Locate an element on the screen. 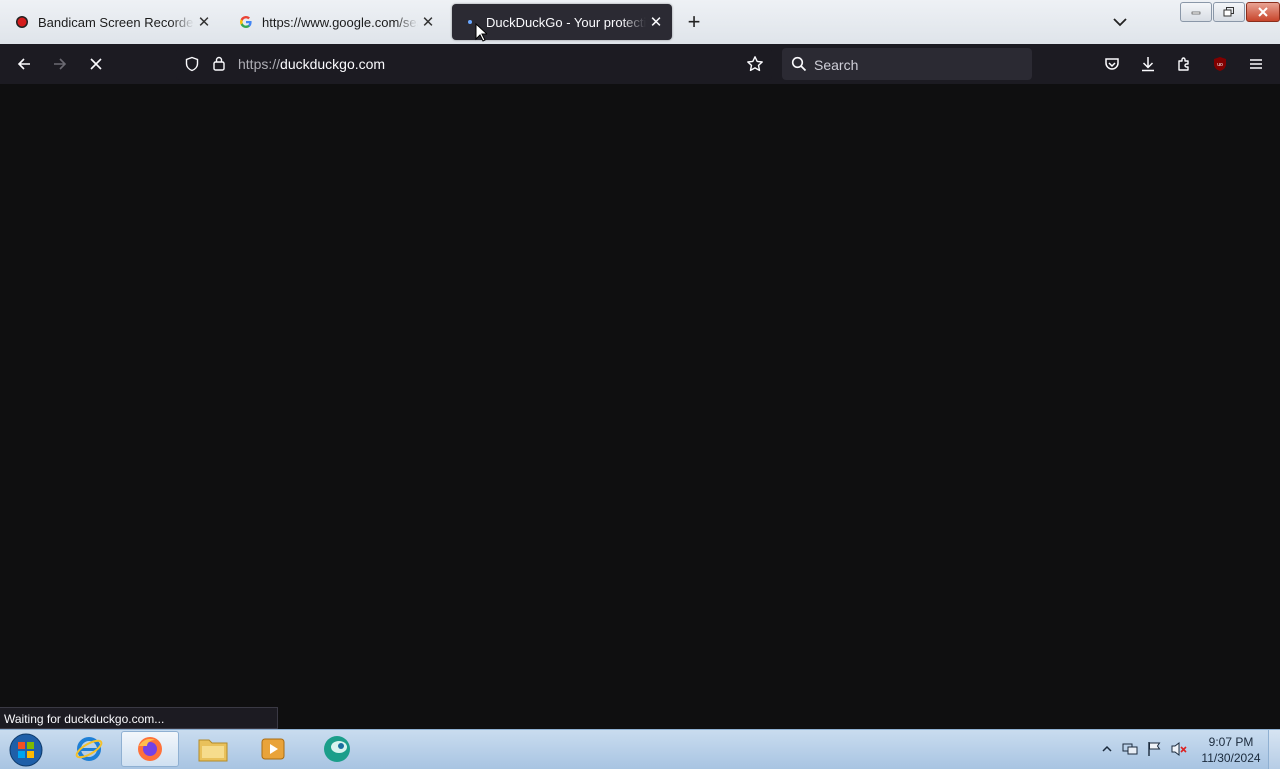 The height and width of the screenshot is (769, 1280). chevron-down-icon is located at coordinates (1120, 22).